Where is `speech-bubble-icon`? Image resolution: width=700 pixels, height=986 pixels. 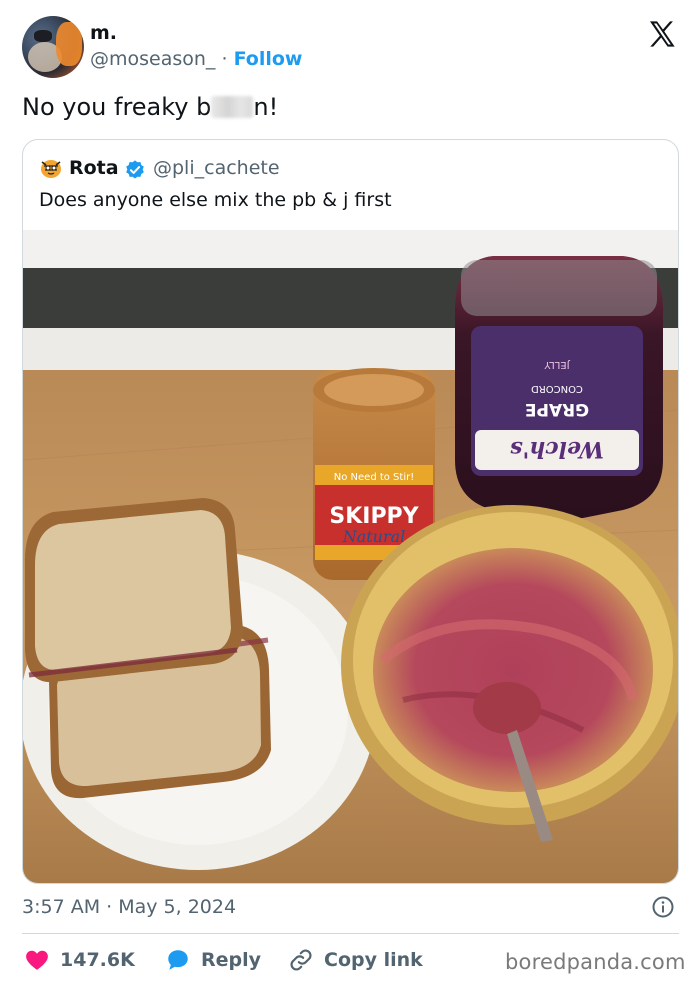 speech-bubble-icon is located at coordinates (178, 960).